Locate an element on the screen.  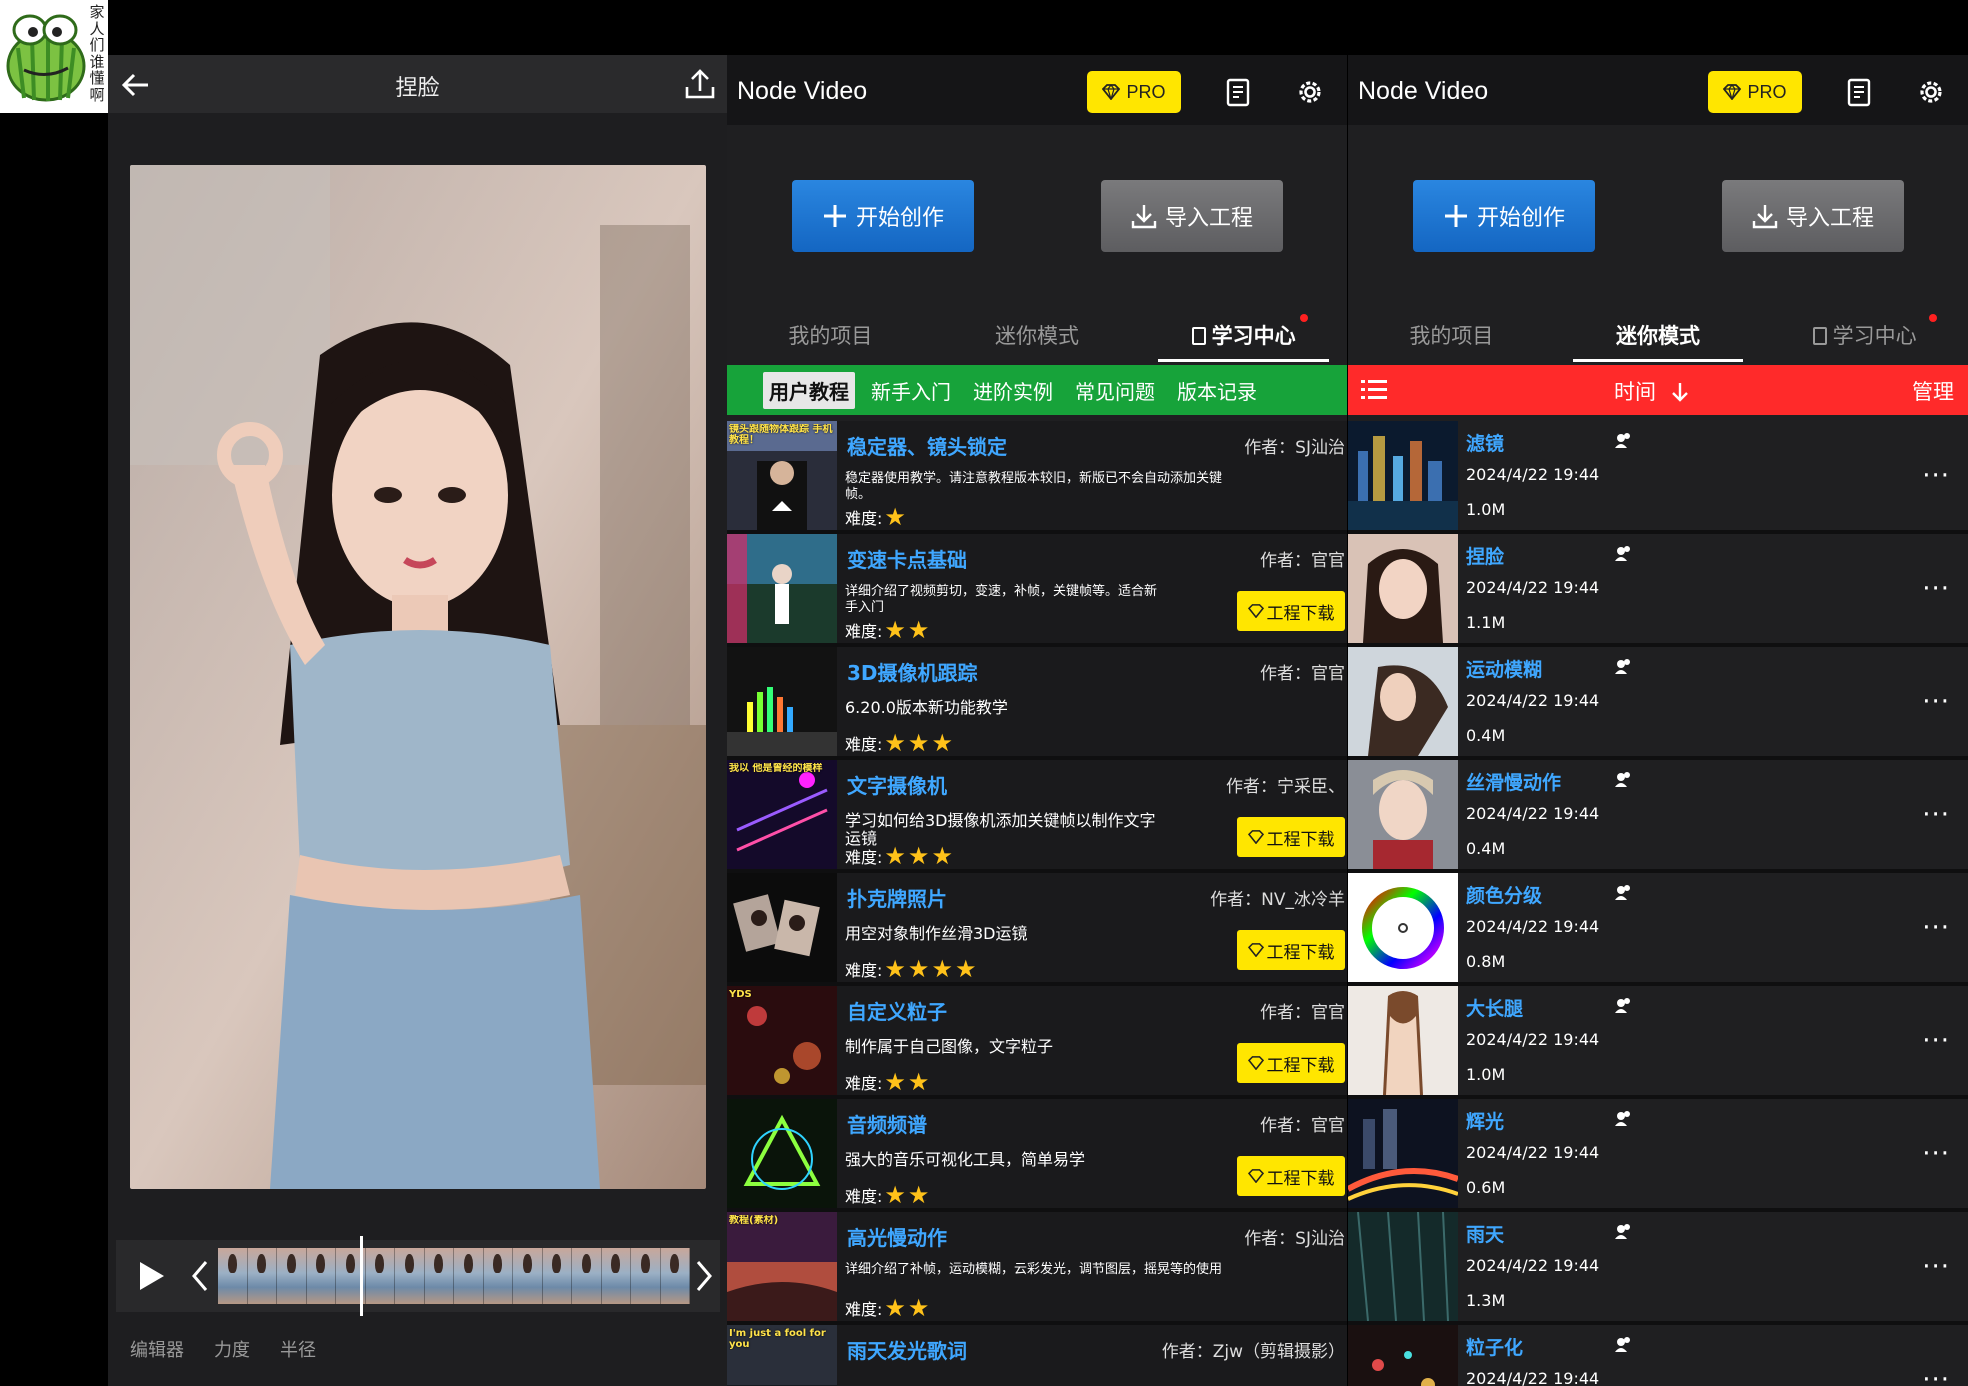
tutorial-thumbnail: 我以 他是曾经的模样 is located at coordinates (782, 814).